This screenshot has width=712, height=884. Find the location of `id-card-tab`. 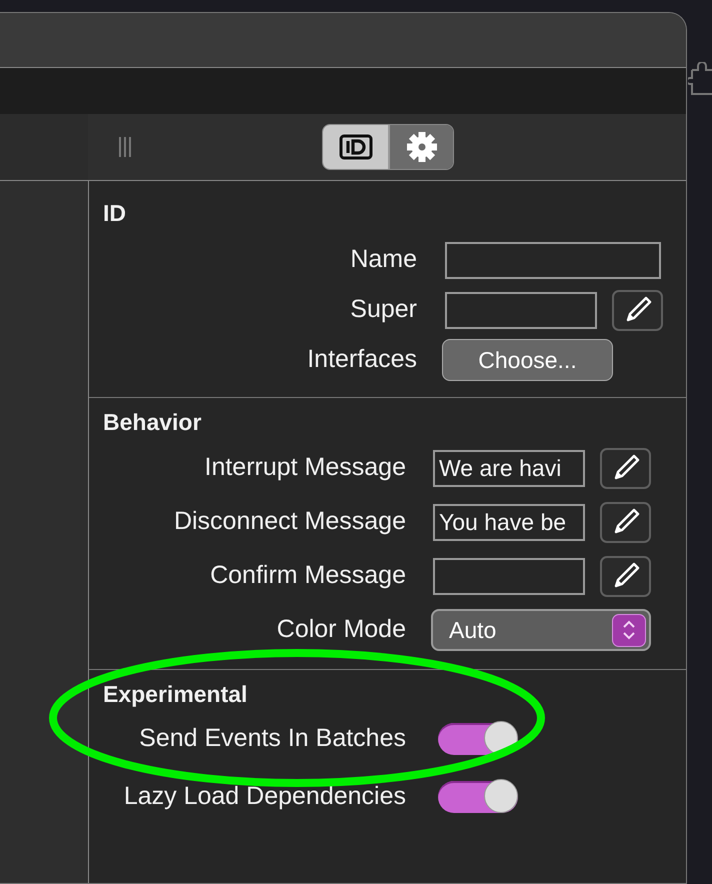

id-card-tab is located at coordinates (355, 147).